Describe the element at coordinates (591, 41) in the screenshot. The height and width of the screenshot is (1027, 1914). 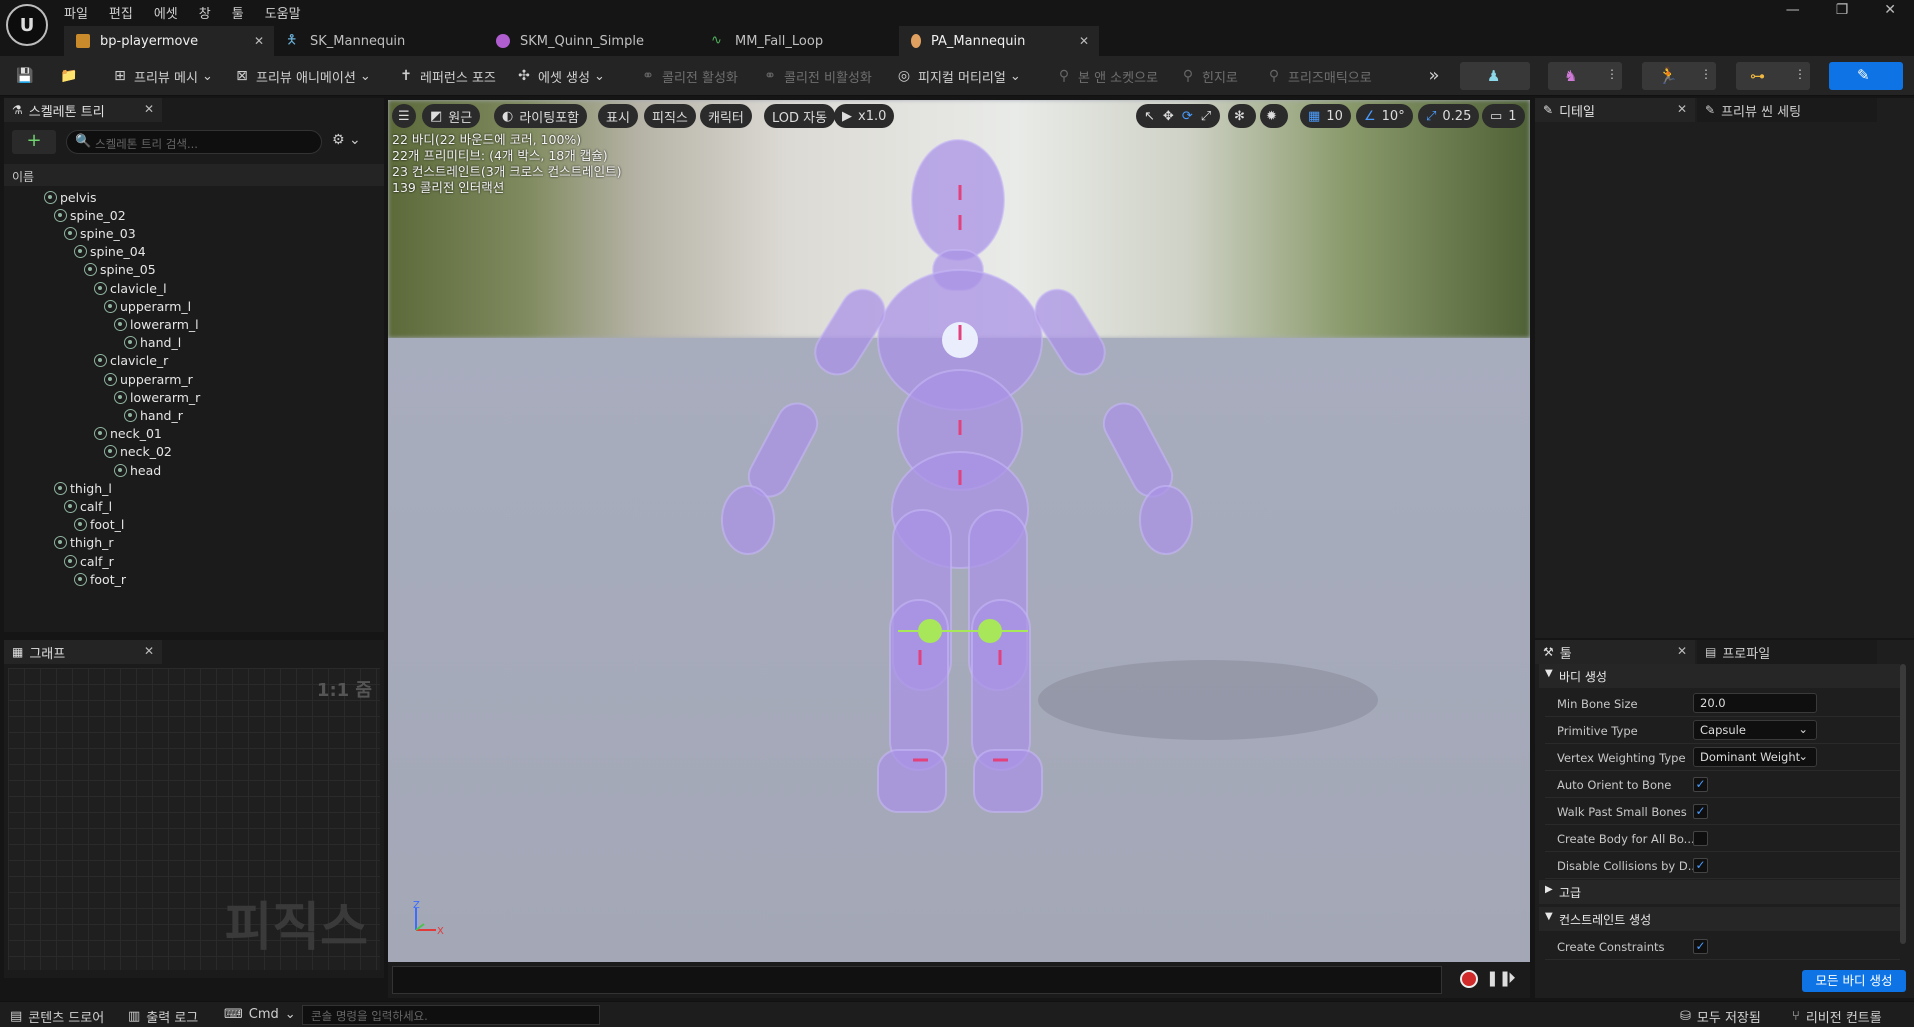
I see `tab-skm-quinn-simple: SKM_Quinn_Simple` at that location.